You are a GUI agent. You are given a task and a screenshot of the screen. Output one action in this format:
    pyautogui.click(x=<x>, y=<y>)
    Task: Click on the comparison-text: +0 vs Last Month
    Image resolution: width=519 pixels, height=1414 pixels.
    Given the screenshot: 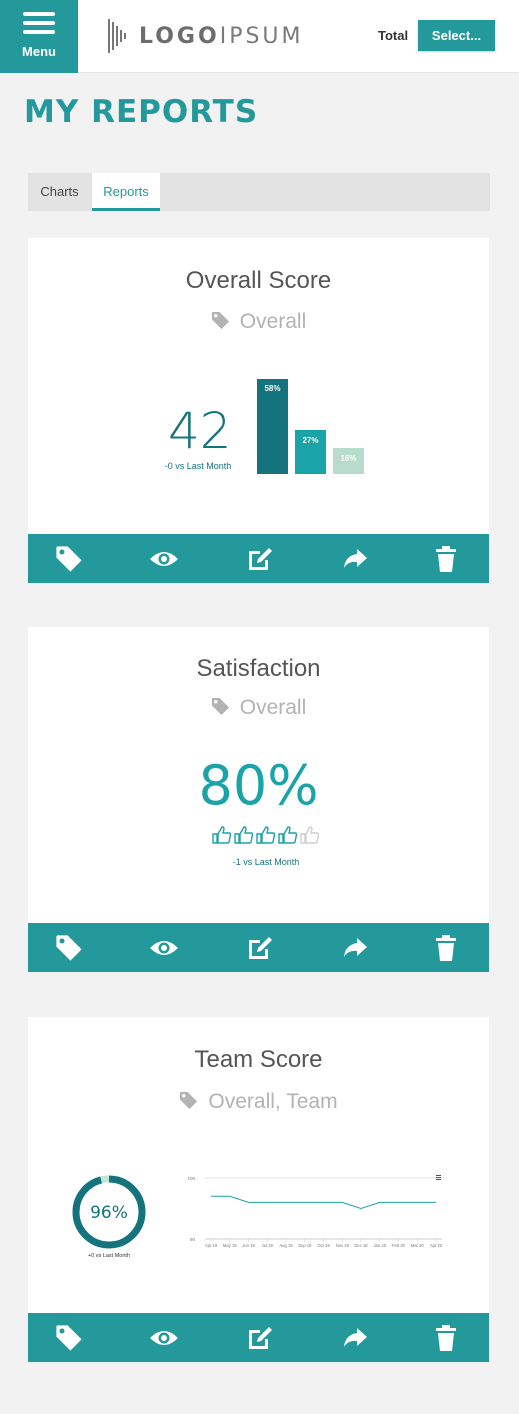 What is the action you would take?
    pyautogui.click(x=109, y=1256)
    